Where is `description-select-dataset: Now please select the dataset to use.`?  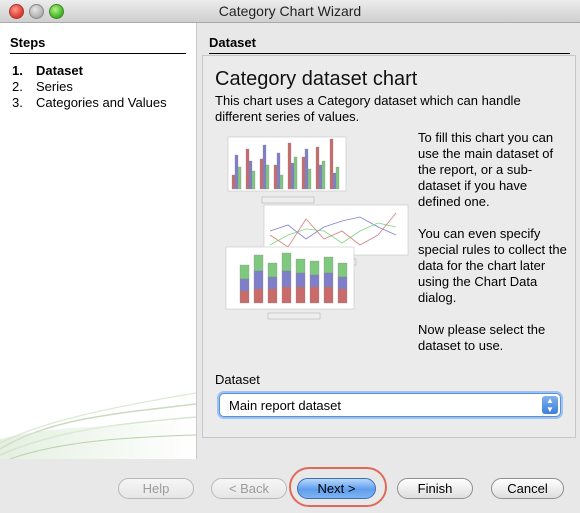
description-select-dataset: Now please select the dataset to use. is located at coordinates (482, 337).